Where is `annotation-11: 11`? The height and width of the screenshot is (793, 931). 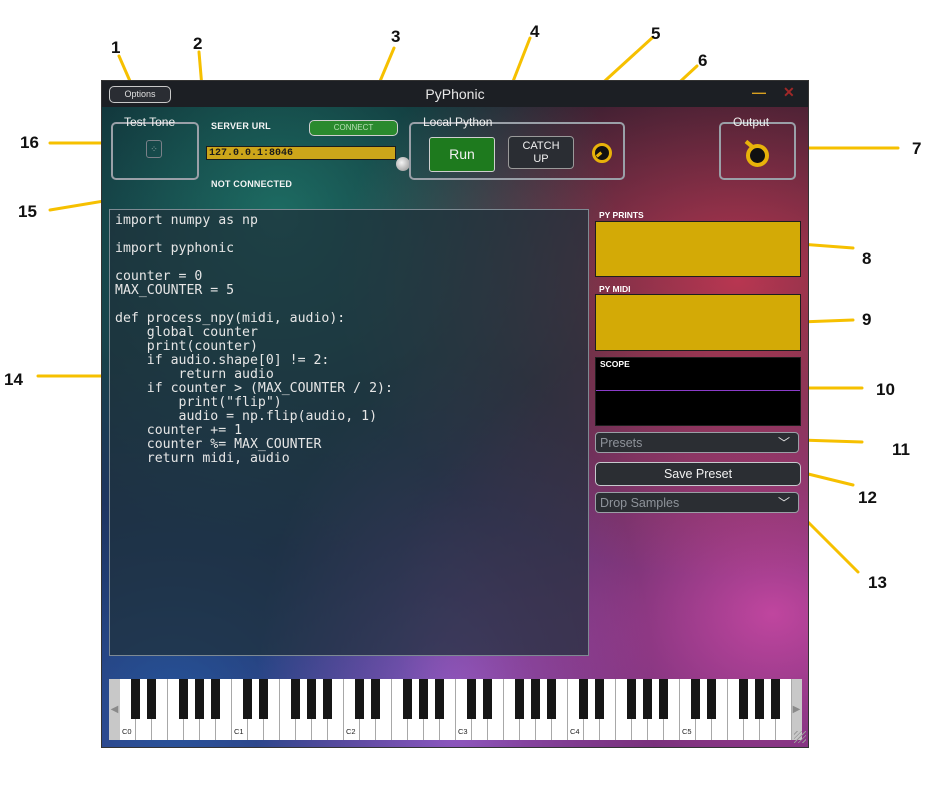
annotation-11: 11 is located at coordinates (901, 449).